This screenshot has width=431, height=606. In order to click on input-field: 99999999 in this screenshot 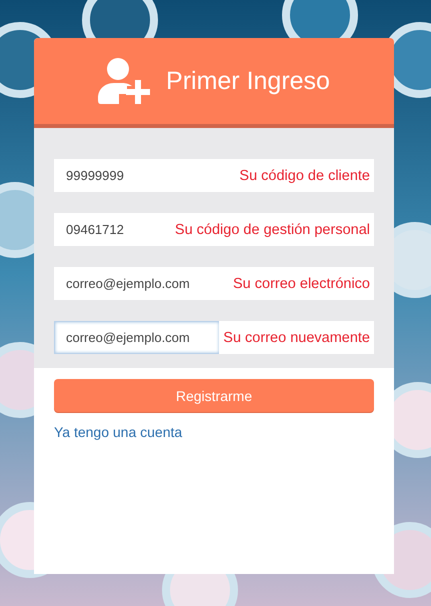, I will do `click(145, 175)`.